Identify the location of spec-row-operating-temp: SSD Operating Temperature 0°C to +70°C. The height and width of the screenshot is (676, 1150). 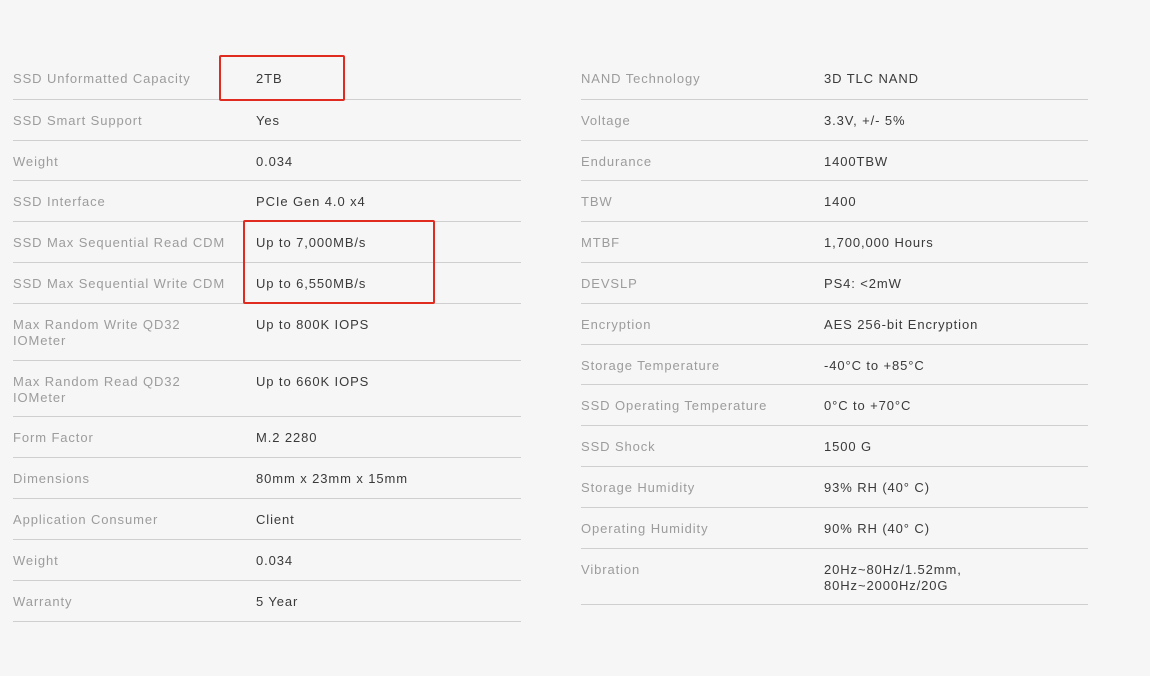
(834, 405).